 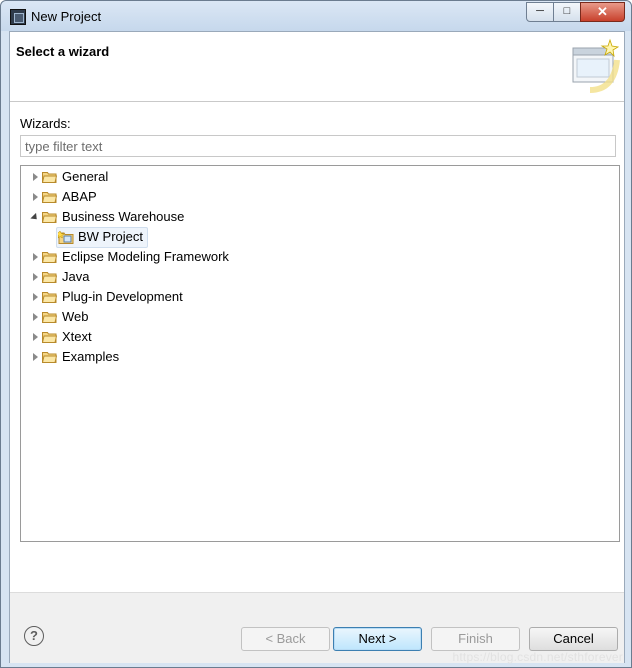 I want to click on maximize-icon: □, so click(x=567, y=11).